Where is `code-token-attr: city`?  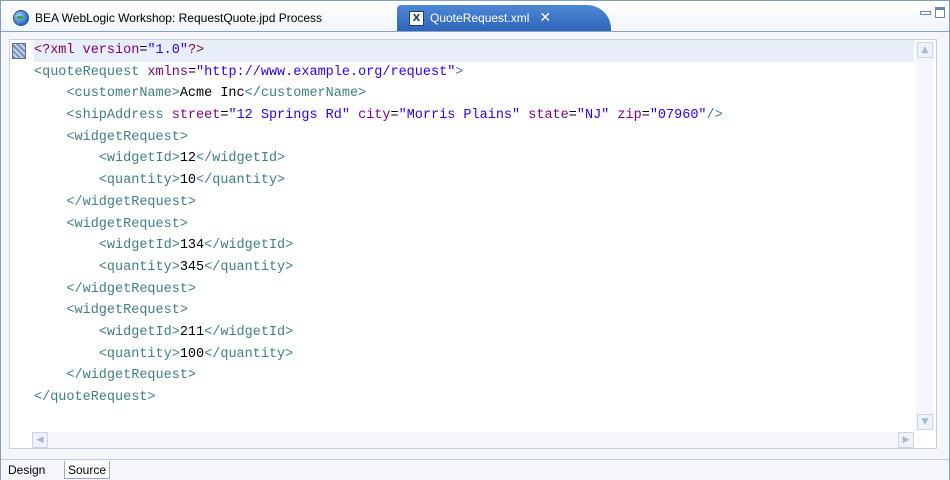
code-token-attr: city is located at coordinates (374, 116).